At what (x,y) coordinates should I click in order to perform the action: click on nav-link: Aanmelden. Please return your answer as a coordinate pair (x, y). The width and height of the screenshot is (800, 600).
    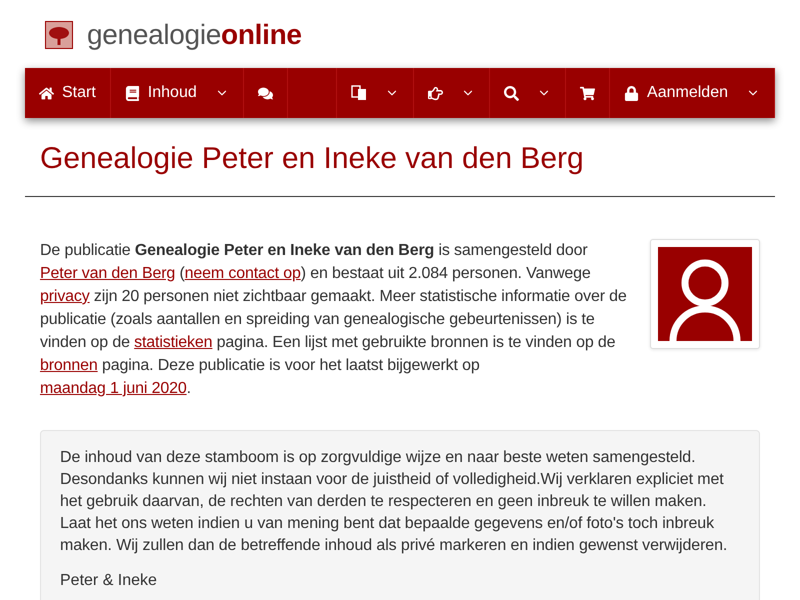
    Looking at the image, I should click on (692, 93).